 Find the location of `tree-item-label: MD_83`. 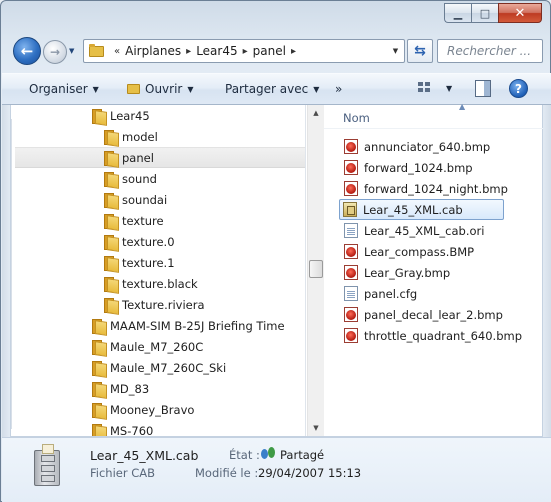

tree-item-label: MD_83 is located at coordinates (130, 388).